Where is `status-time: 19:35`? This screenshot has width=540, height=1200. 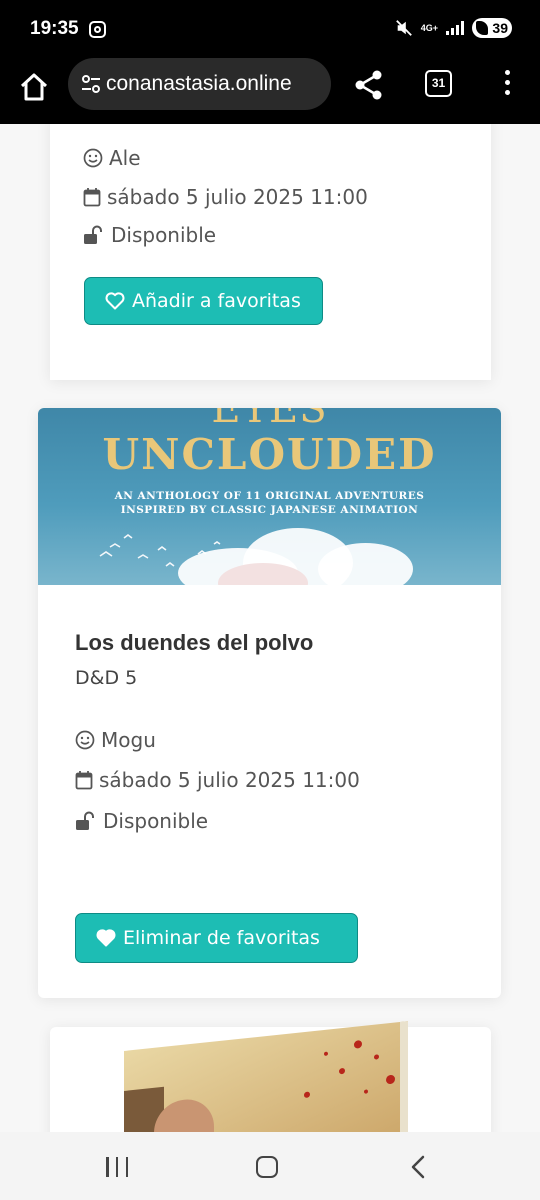 status-time: 19:35 is located at coordinates (54, 28).